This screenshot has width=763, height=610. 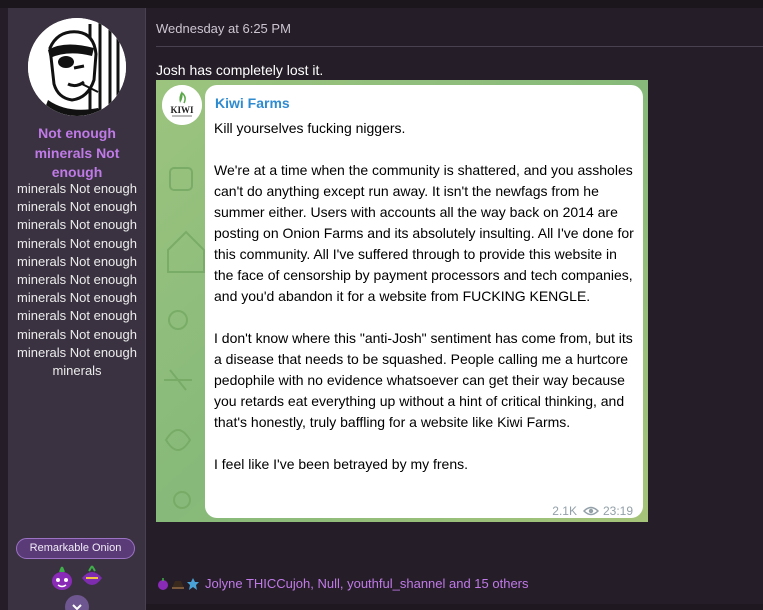 I want to click on winner-reaction-icon, so click(x=193, y=584).